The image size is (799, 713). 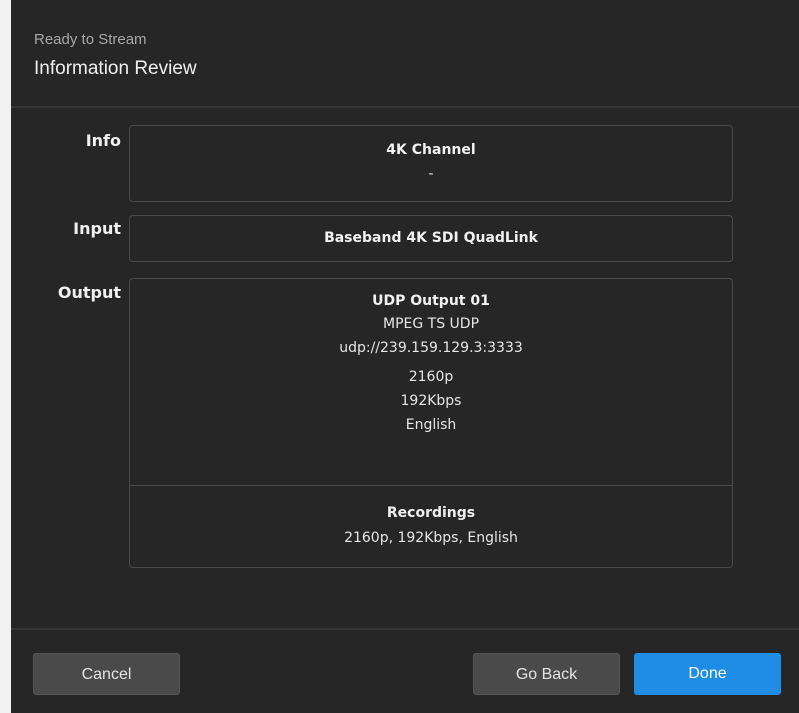 I want to click on input-name: Baseband 4K SDI QuadLink, so click(x=431, y=238).